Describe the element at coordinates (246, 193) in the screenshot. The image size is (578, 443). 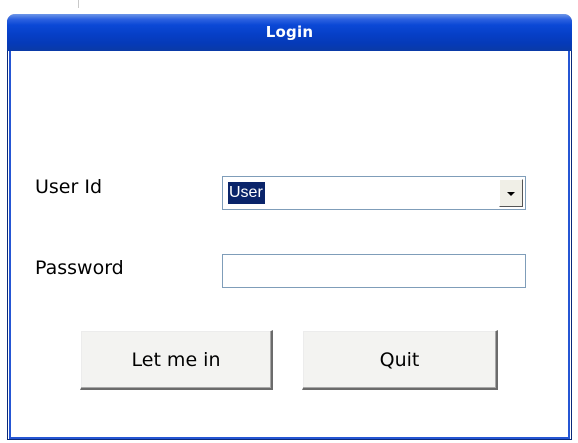
I see `user-id-selected-value: User` at that location.